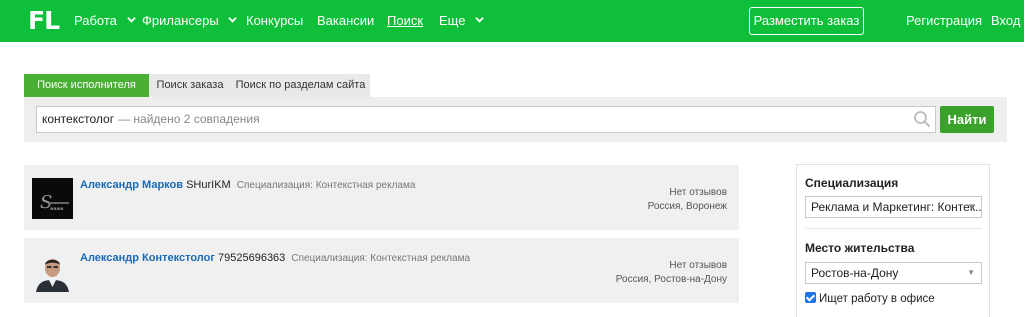 The height and width of the screenshot is (317, 1024). I want to click on avatar-image, so click(52, 271).